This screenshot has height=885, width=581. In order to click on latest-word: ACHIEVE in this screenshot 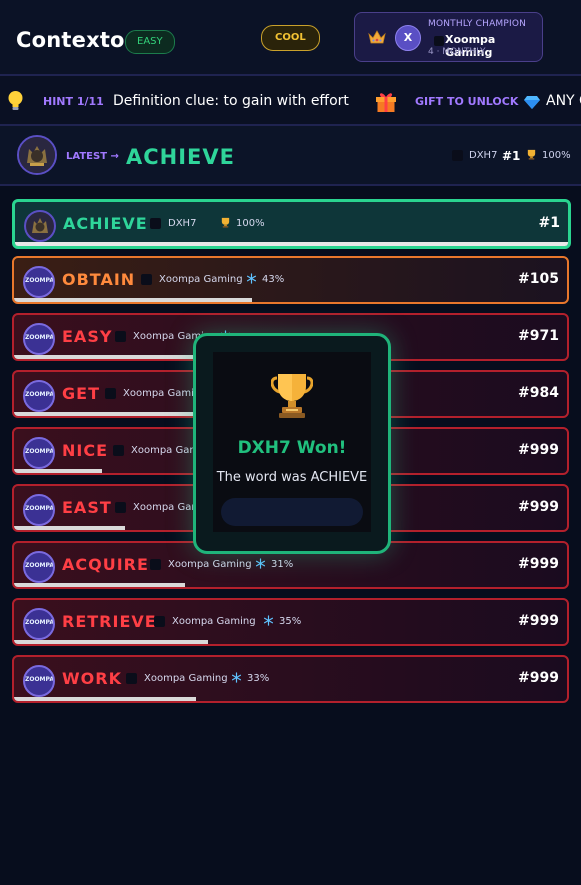, I will do `click(180, 157)`.